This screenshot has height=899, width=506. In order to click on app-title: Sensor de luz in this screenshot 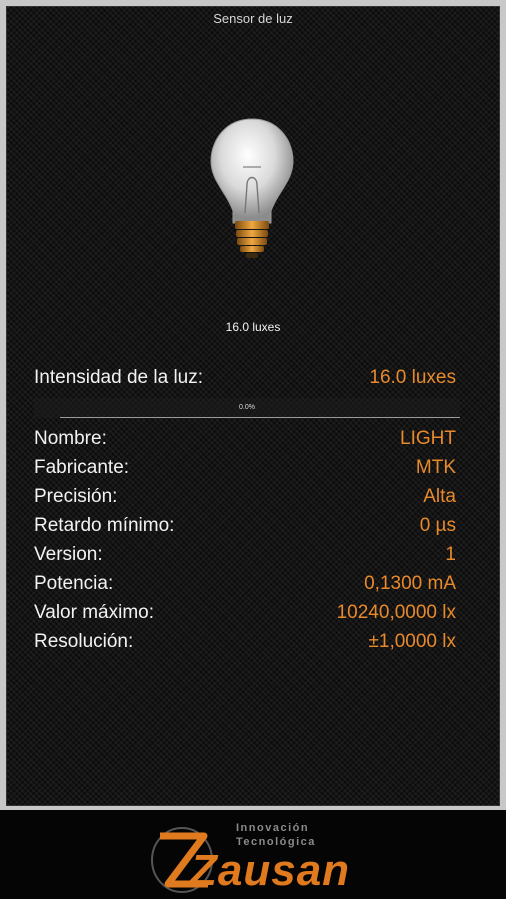, I will do `click(253, 18)`.